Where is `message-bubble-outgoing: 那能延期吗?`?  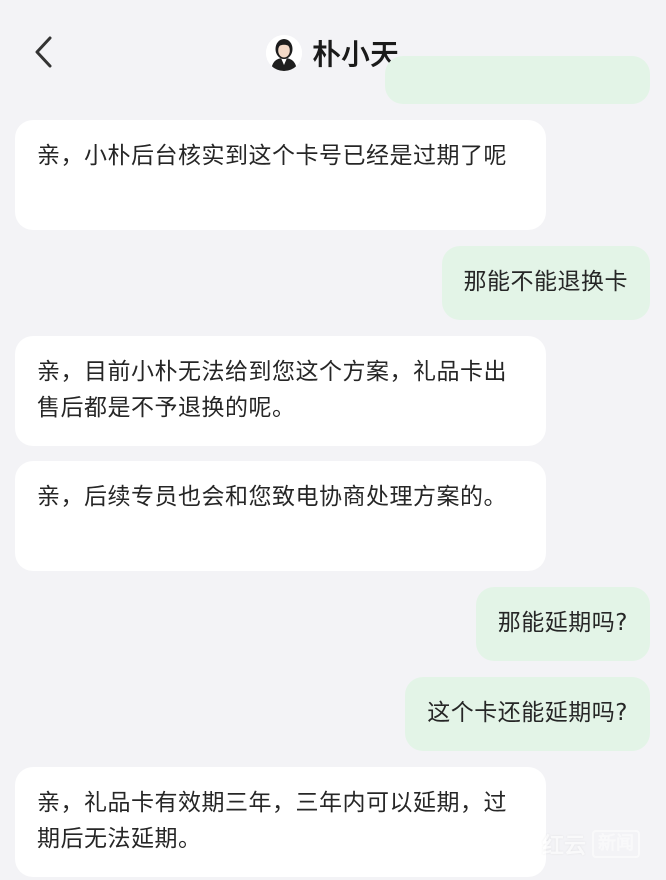
message-bubble-outgoing: 那能延期吗? is located at coordinates (562, 624).